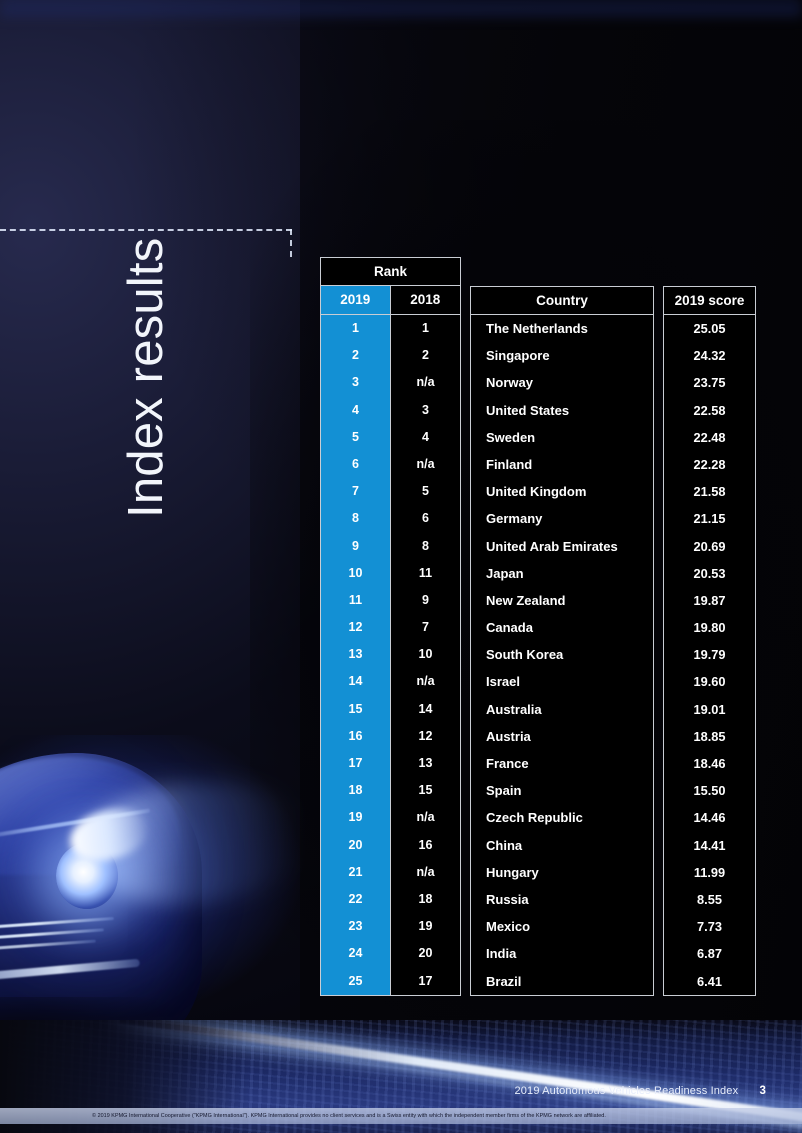 Image resolution: width=802 pixels, height=1133 pixels. I want to click on rank-2018-cell: 10, so click(425, 654).